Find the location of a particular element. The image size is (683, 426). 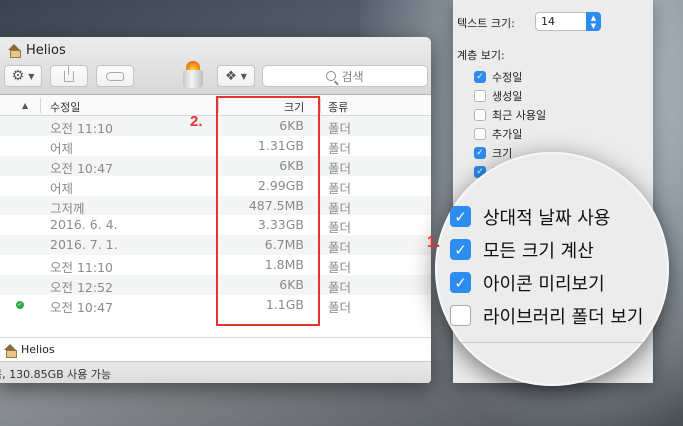

dropbox-menu-button: ❖ ▼ is located at coordinates (236, 76).